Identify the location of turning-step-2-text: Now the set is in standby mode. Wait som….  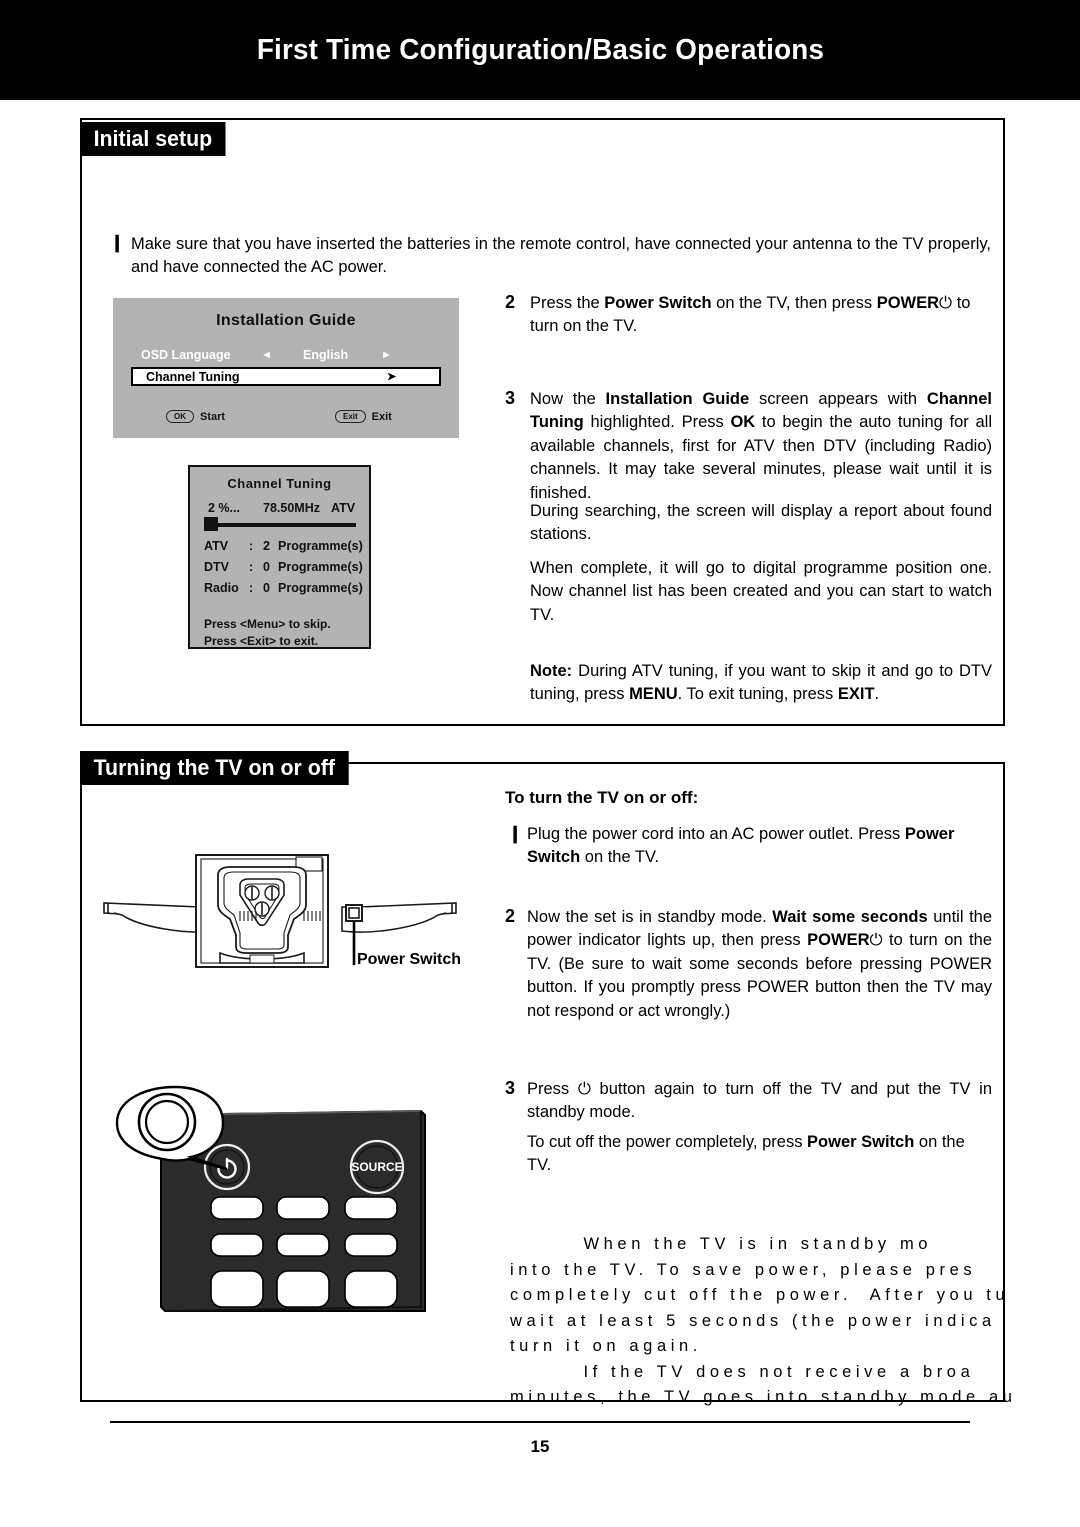
(759, 964).